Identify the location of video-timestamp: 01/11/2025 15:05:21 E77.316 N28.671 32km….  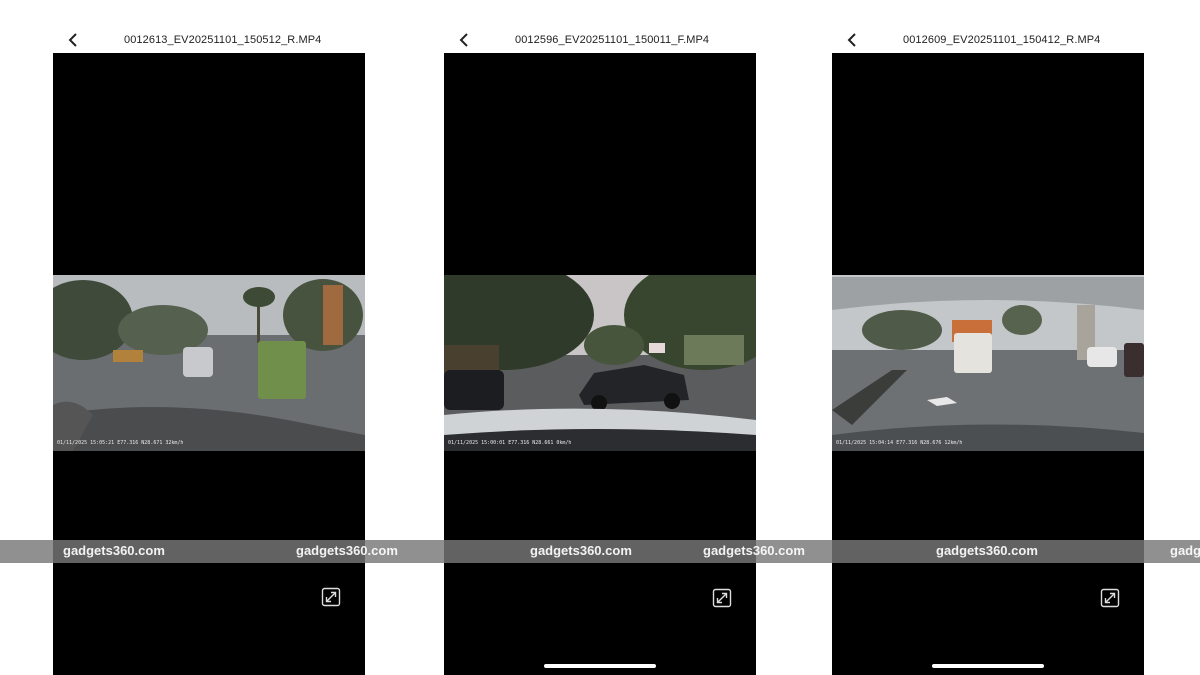
(120, 443).